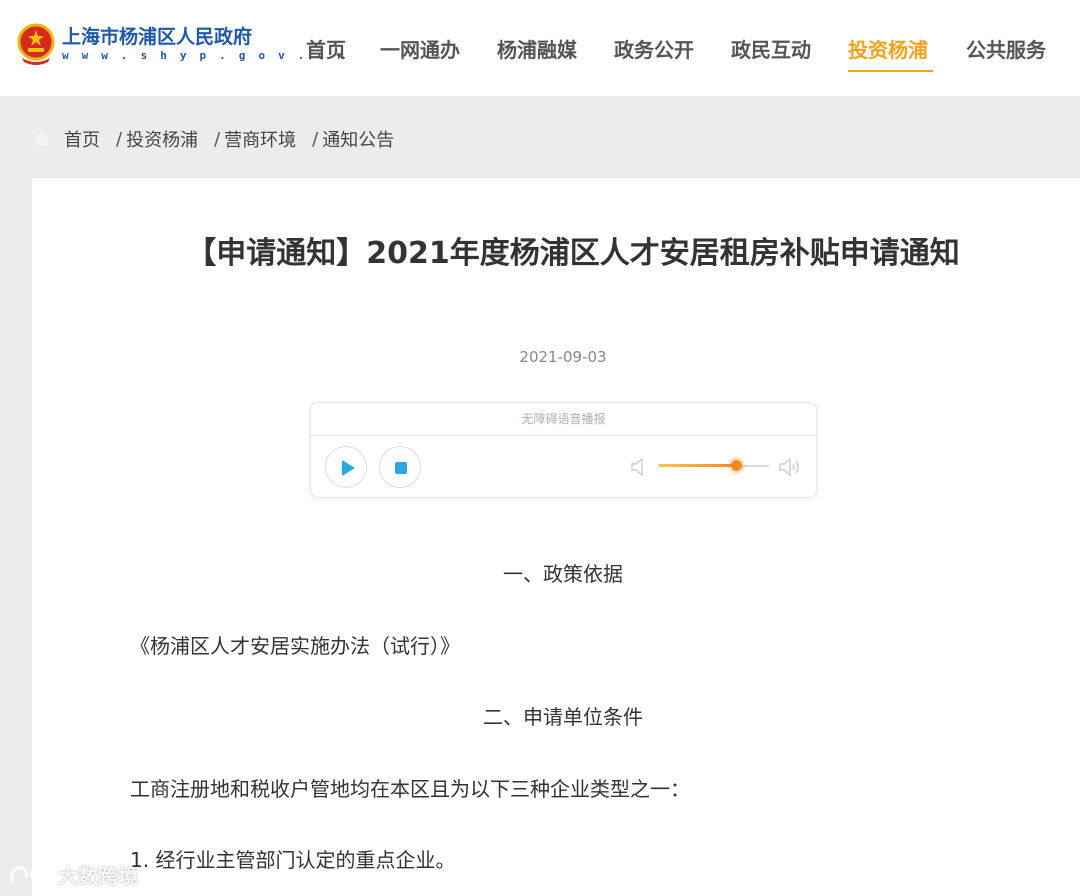  I want to click on main-nav: 首页 一网通办 杨浦融媒 政务公开 政民互动 投资杨浦 公共服务, so click(540, 54).